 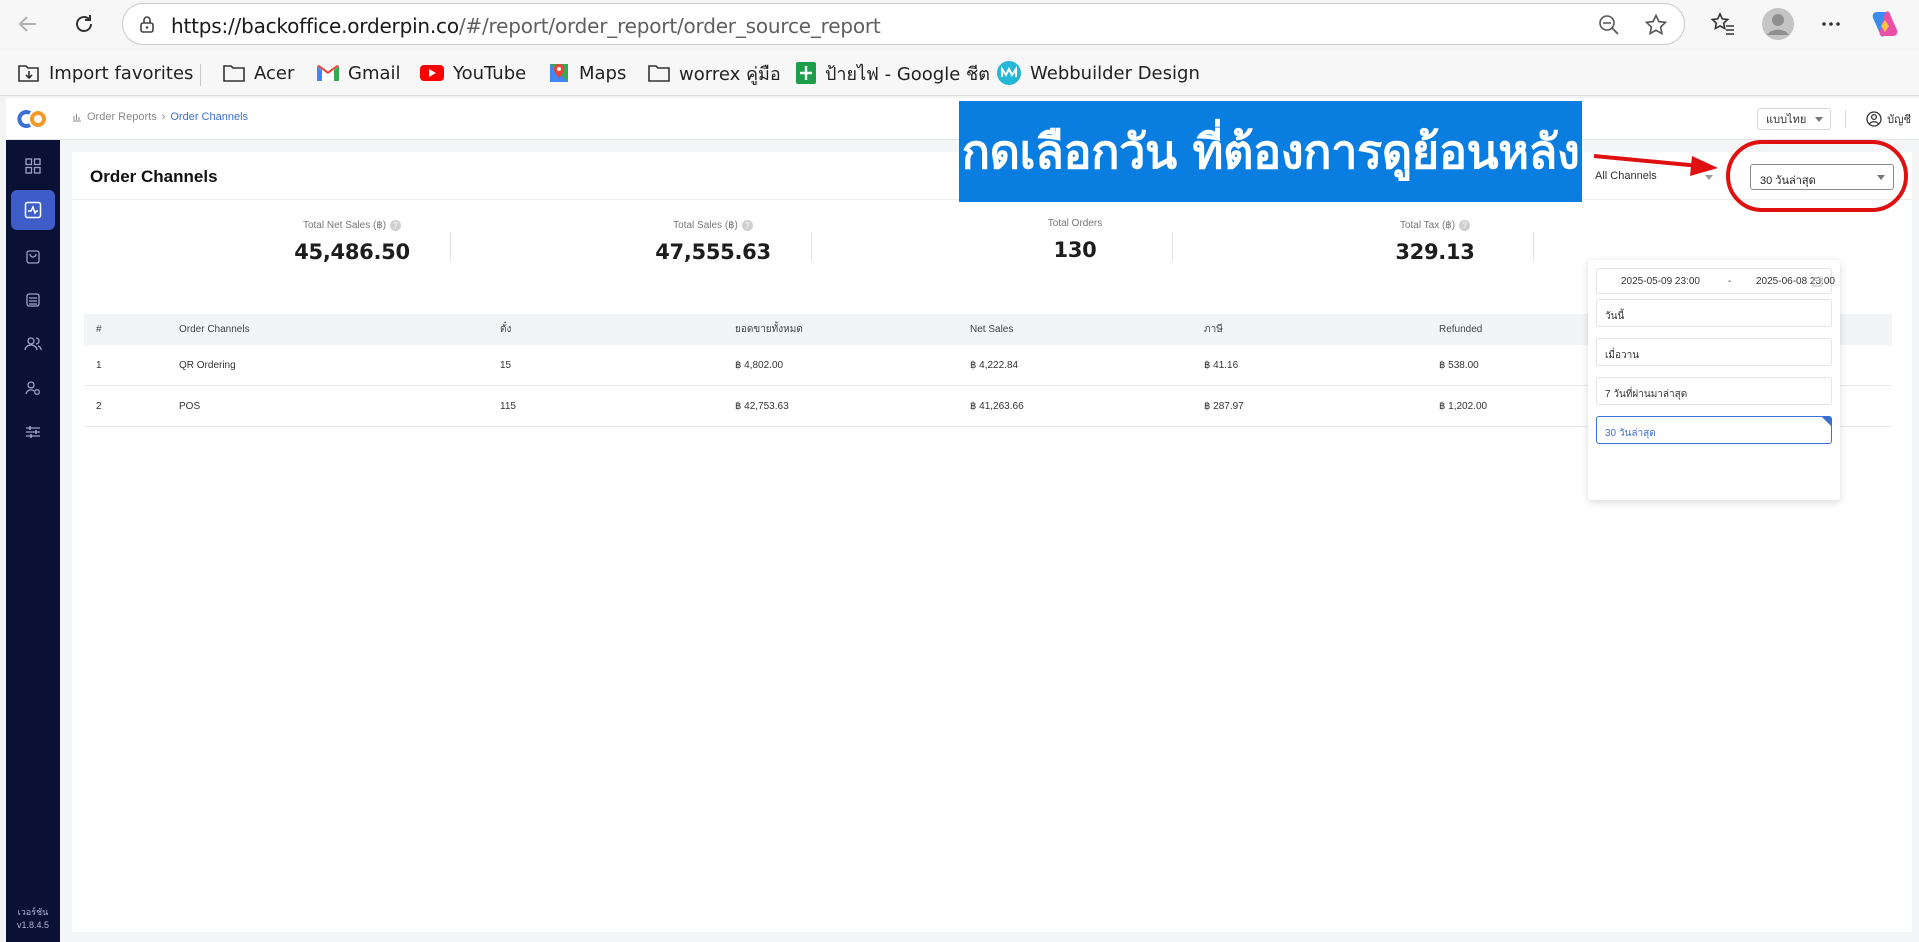 I want to click on back-arrow-icon, so click(x=27, y=24).